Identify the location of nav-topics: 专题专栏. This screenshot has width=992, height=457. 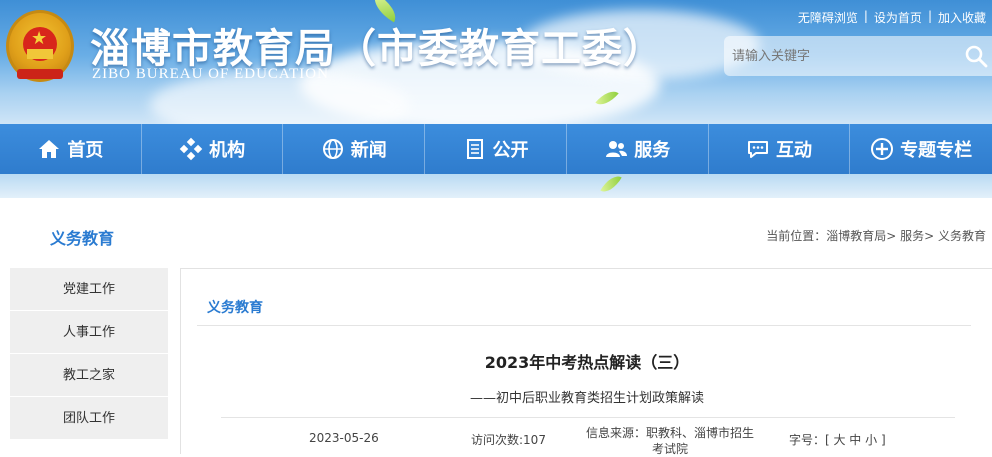
(921, 149).